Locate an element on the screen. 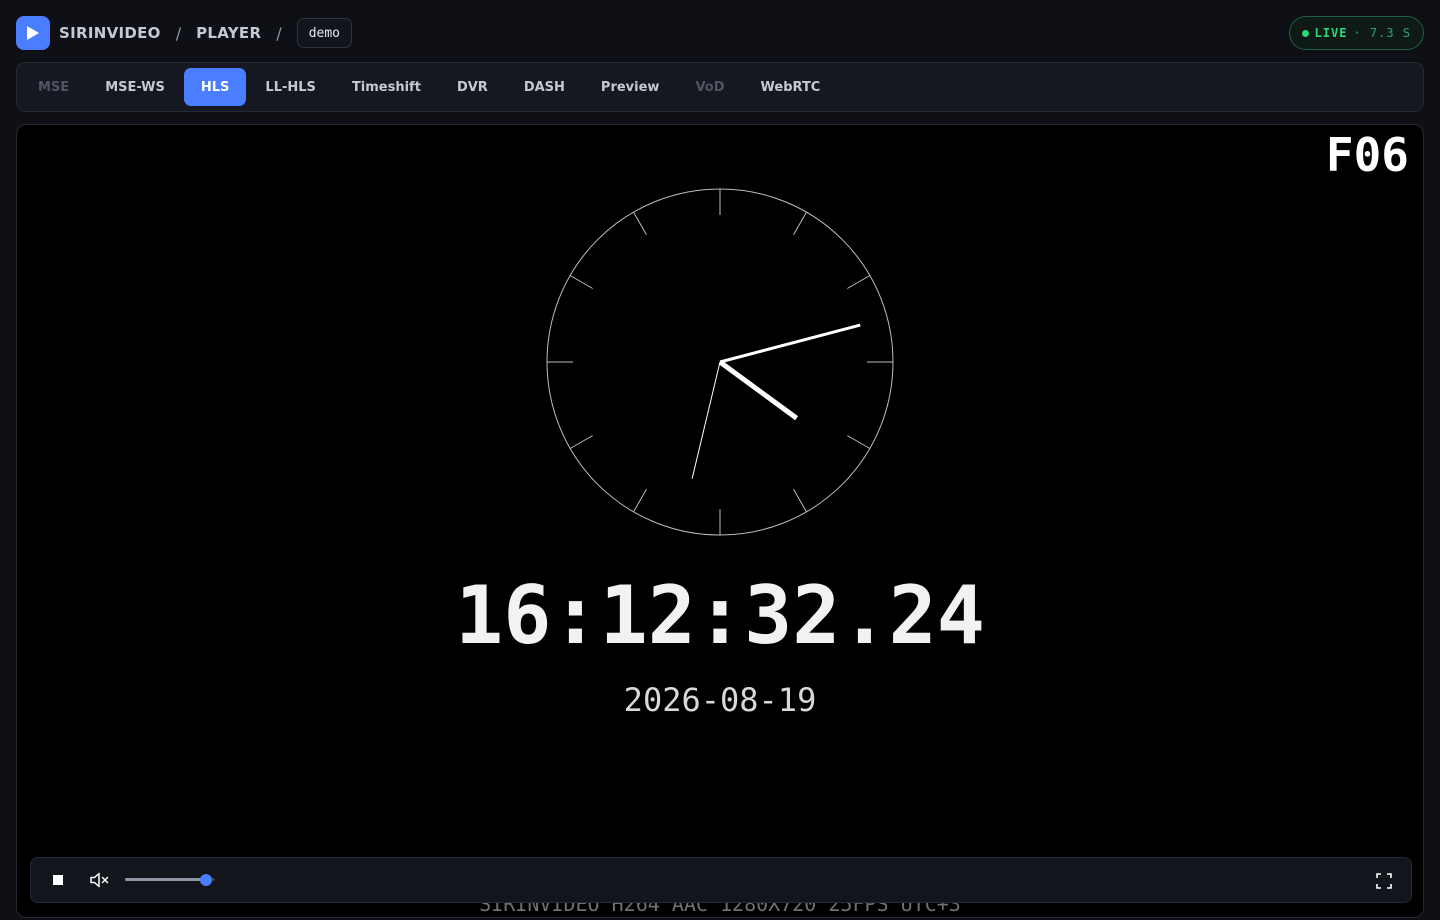  live-status-badge: LIVE · 7.3 S is located at coordinates (1356, 33).